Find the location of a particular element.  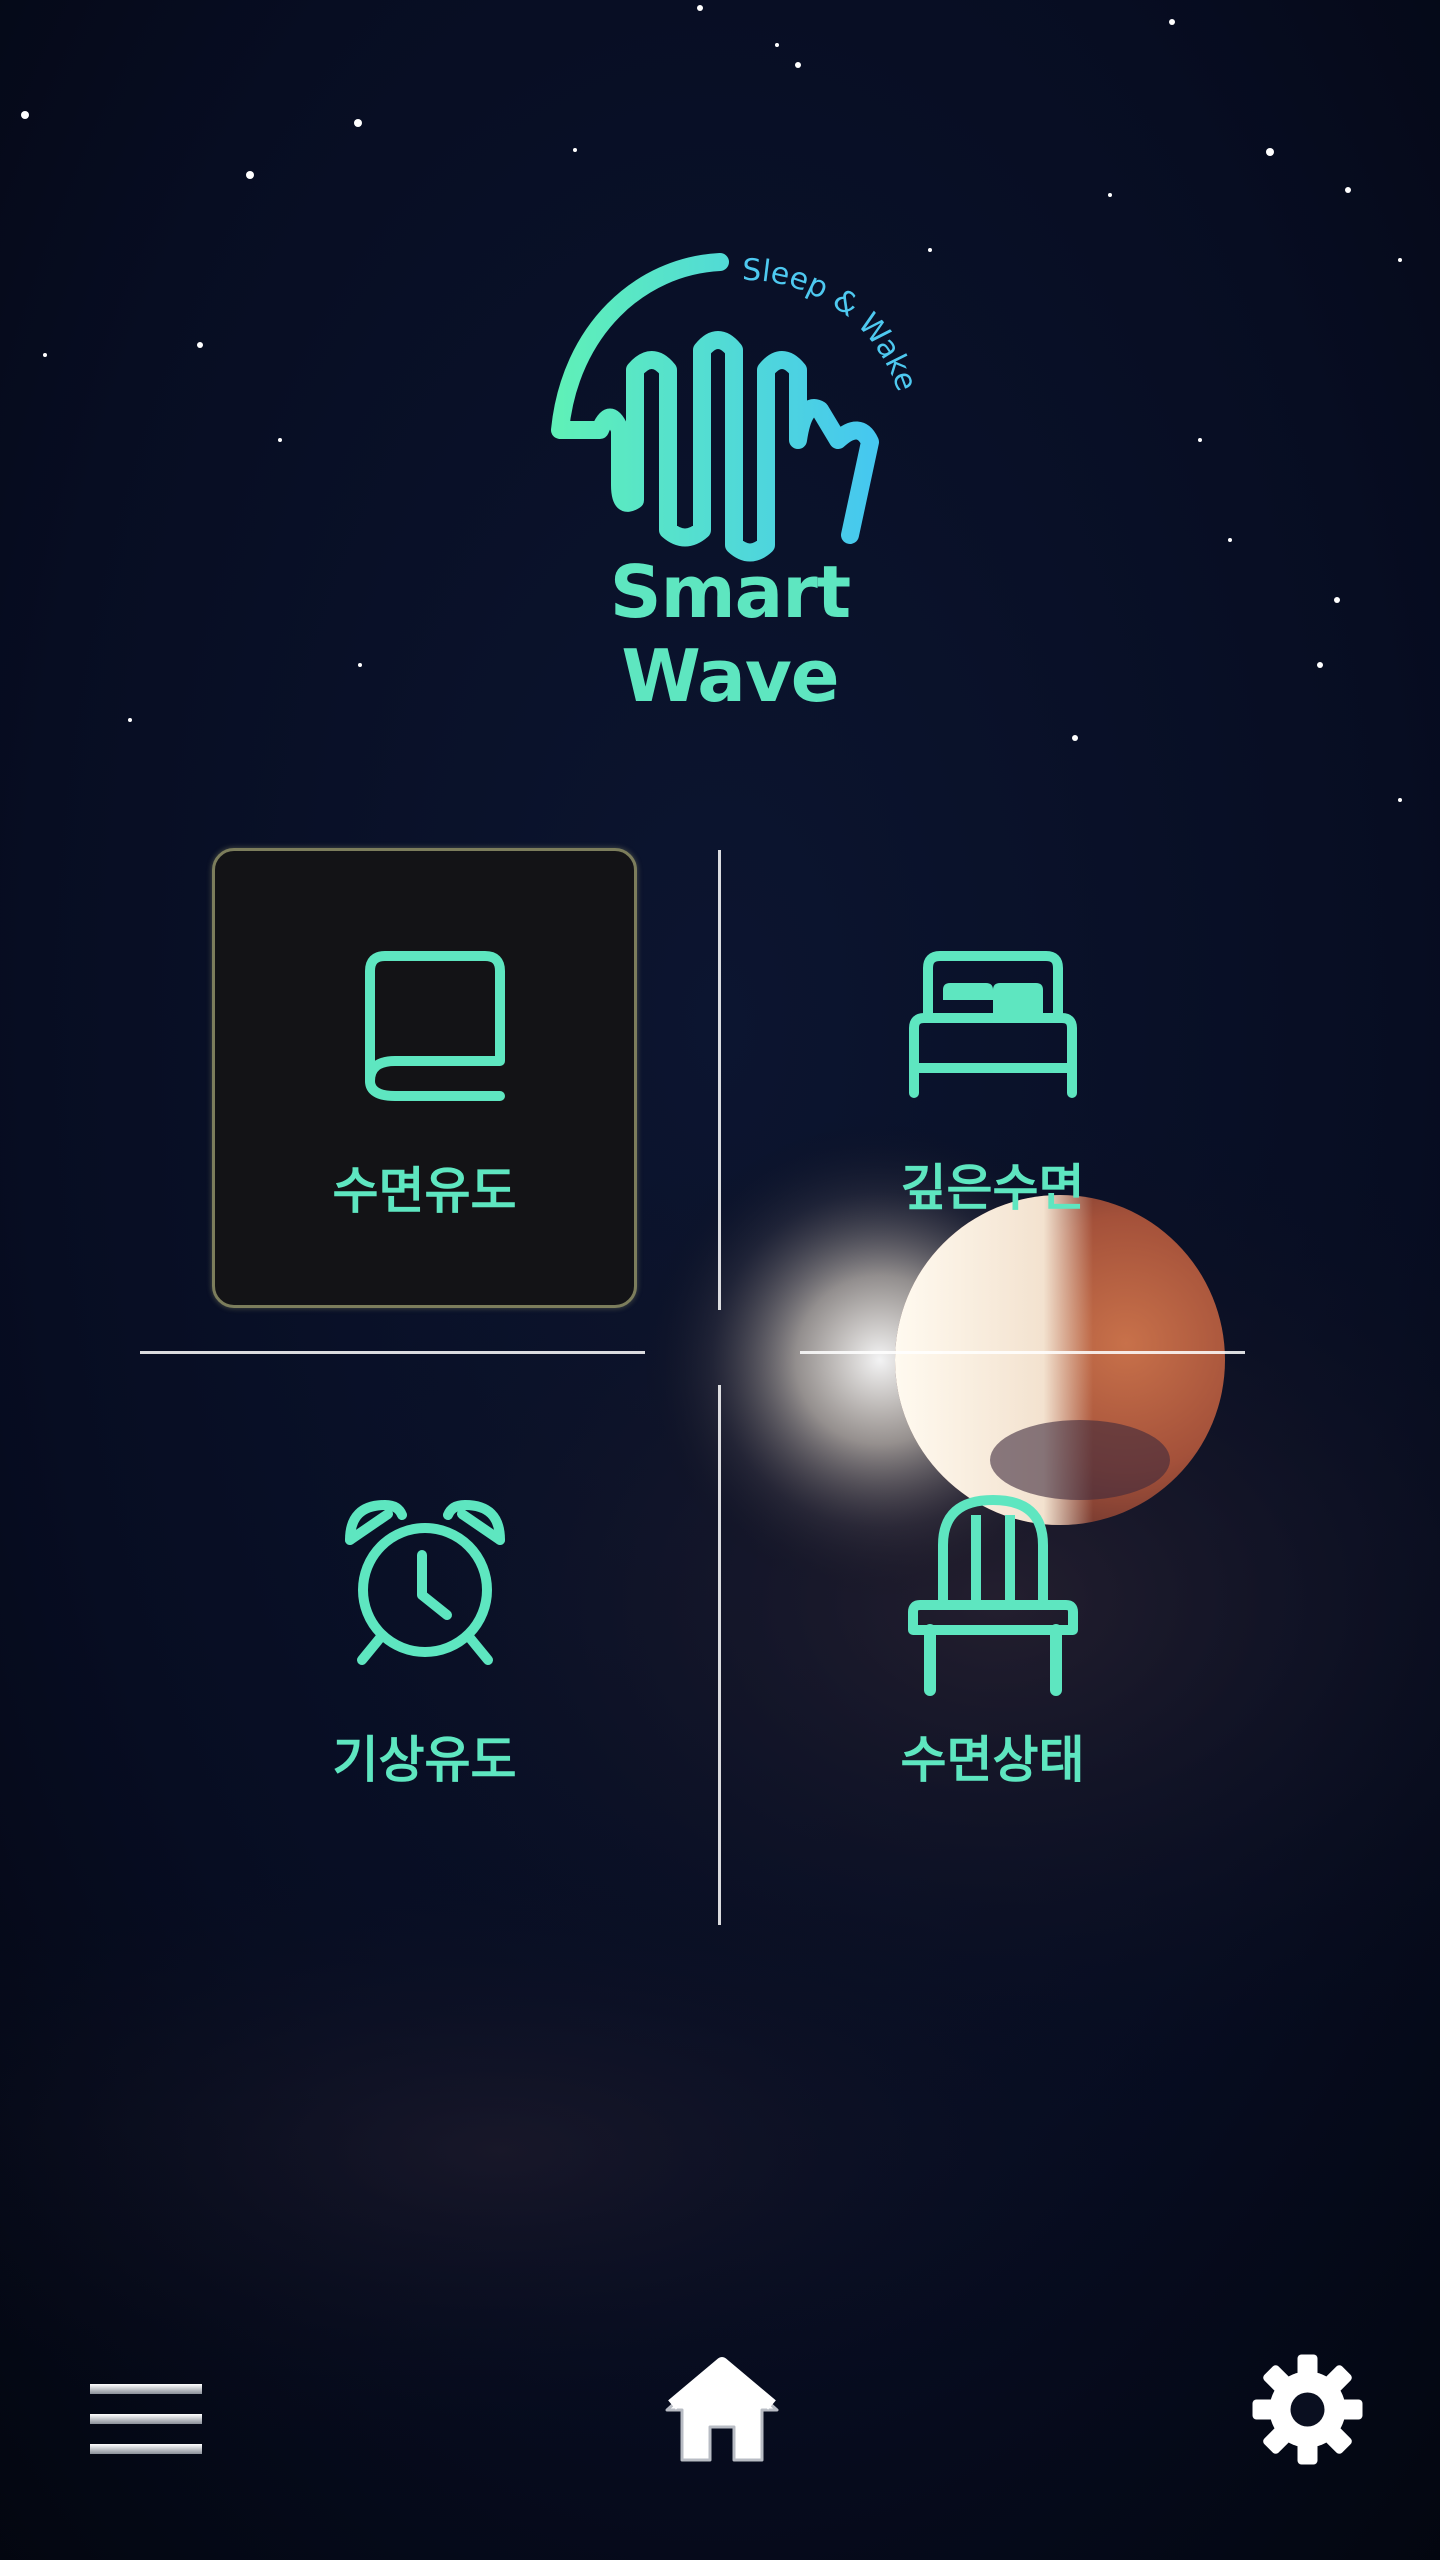

tile-label: 수면상태 is located at coordinates (992, 1760).